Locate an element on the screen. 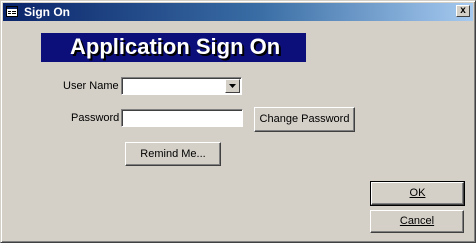 This screenshot has width=476, height=243. password-label: Password is located at coordinates (95, 118).